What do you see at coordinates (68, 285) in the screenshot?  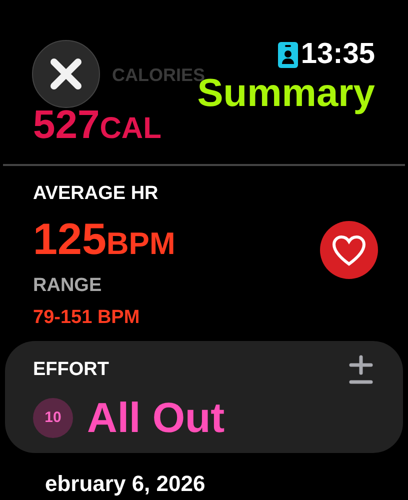 I see `range-label: RANGE` at bounding box center [68, 285].